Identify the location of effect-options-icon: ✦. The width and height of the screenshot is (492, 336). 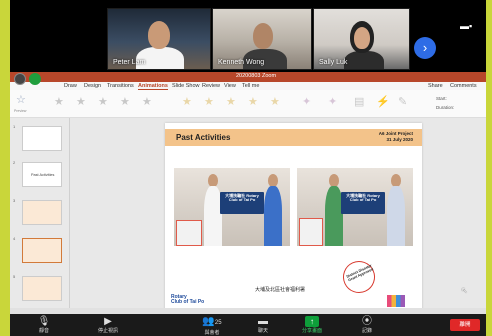
(306, 101).